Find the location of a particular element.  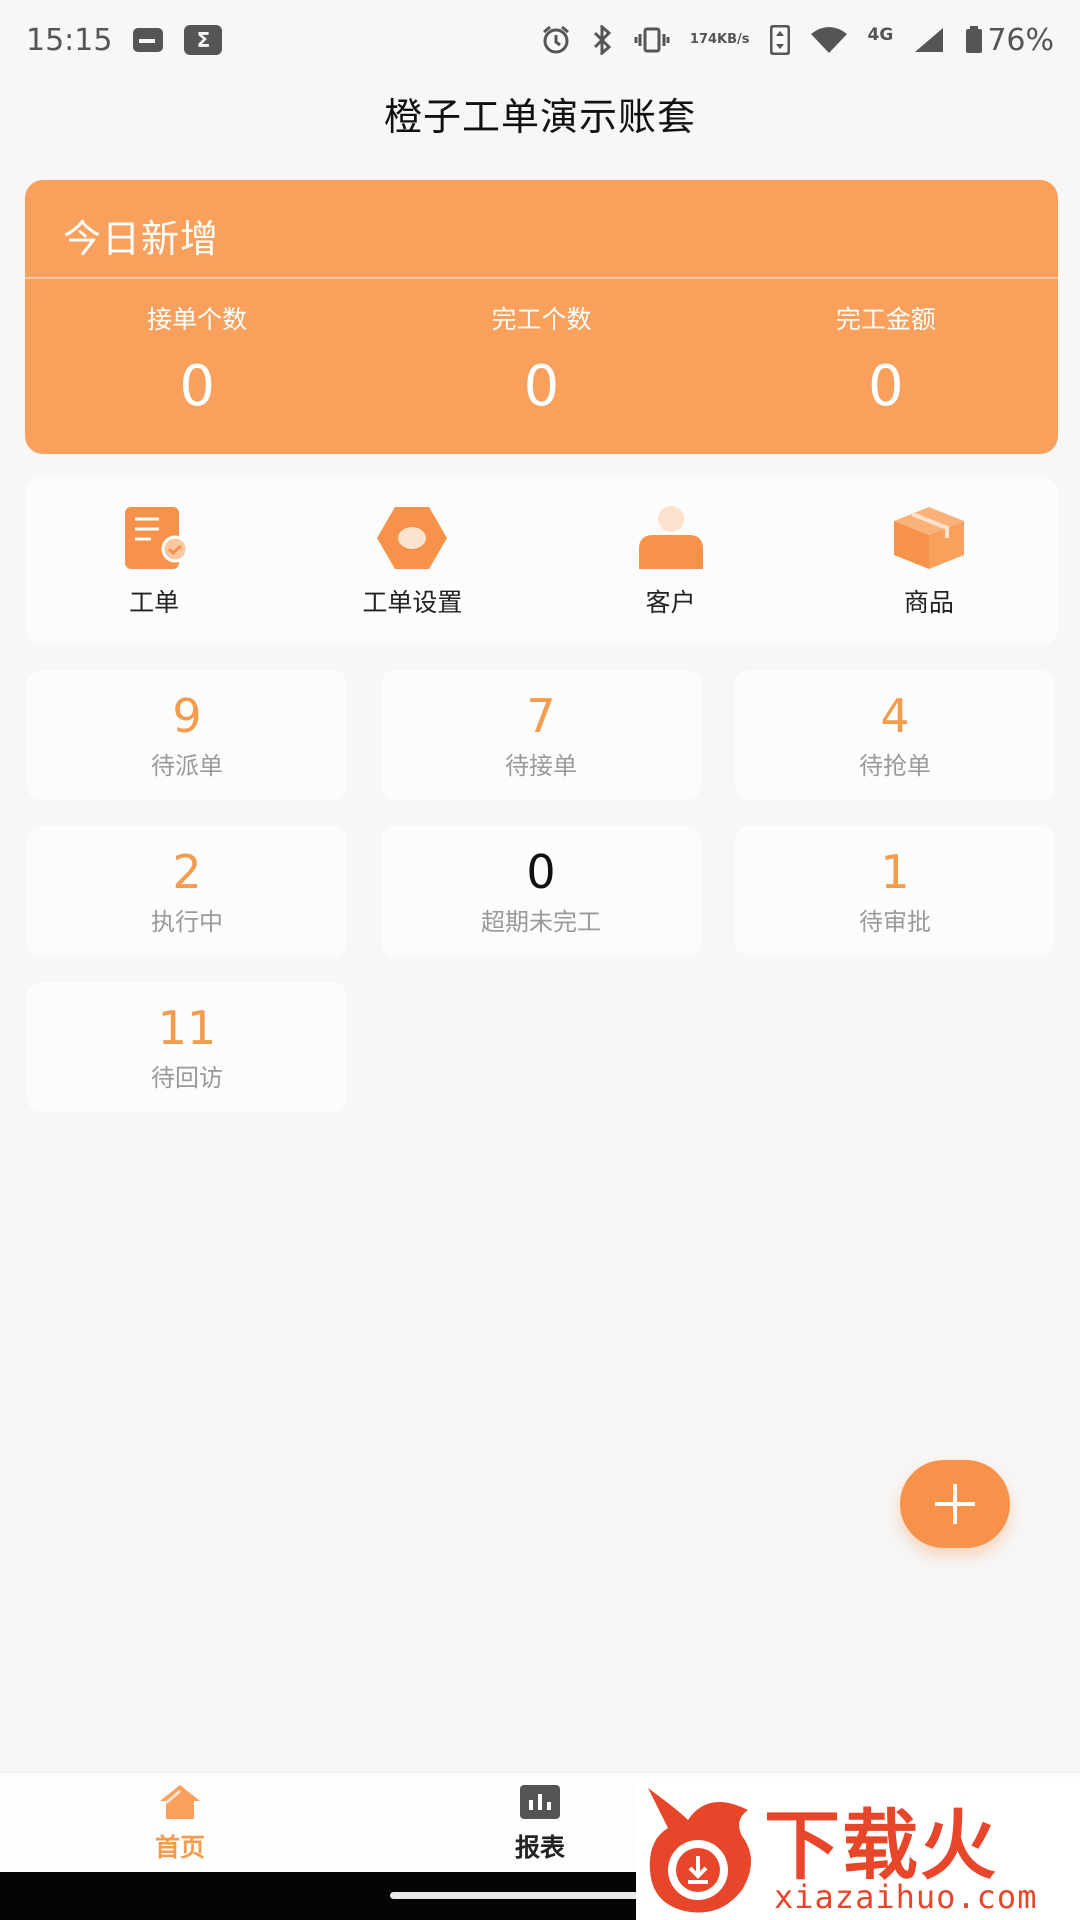

battery-percent: 76% is located at coordinates (1020, 40).